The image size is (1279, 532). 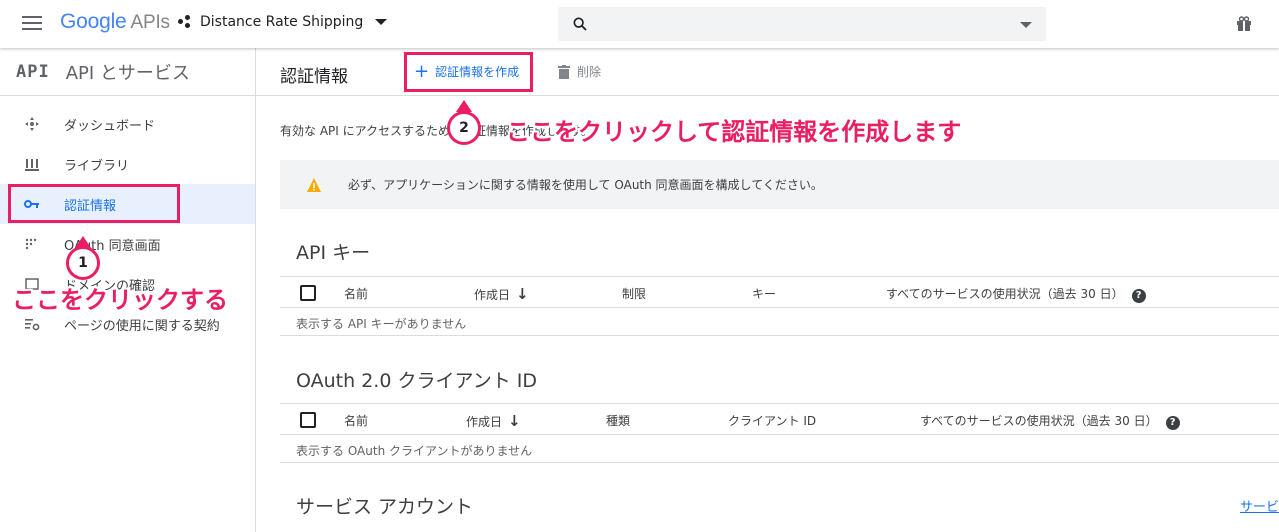 I want to click on top-app-bar: Google APIs Distance Rate Shipping, so click(x=639, y=24).